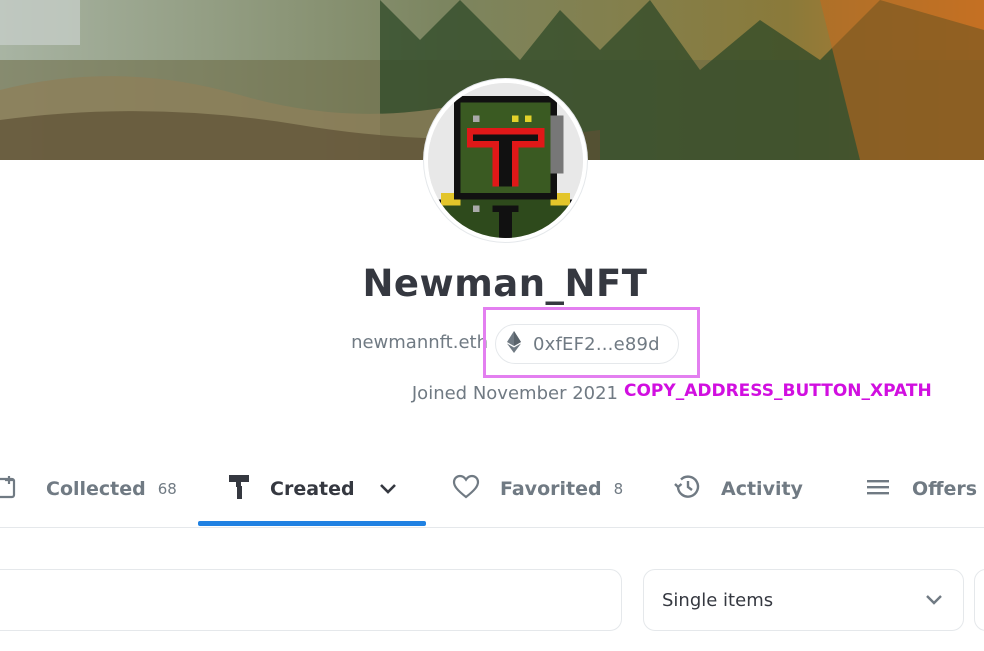 The width and height of the screenshot is (984, 651). I want to click on copy-address-button: 0xfEF2...e89d, so click(587, 344).